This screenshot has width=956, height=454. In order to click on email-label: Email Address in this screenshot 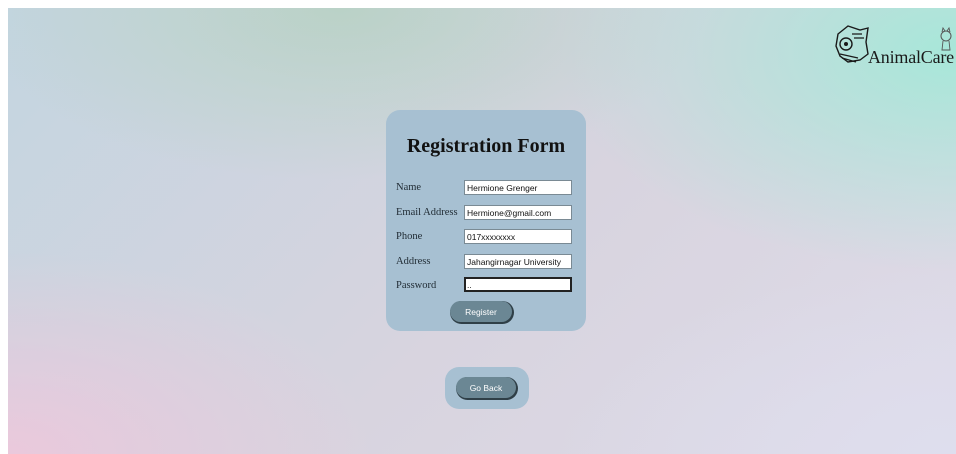, I will do `click(427, 212)`.